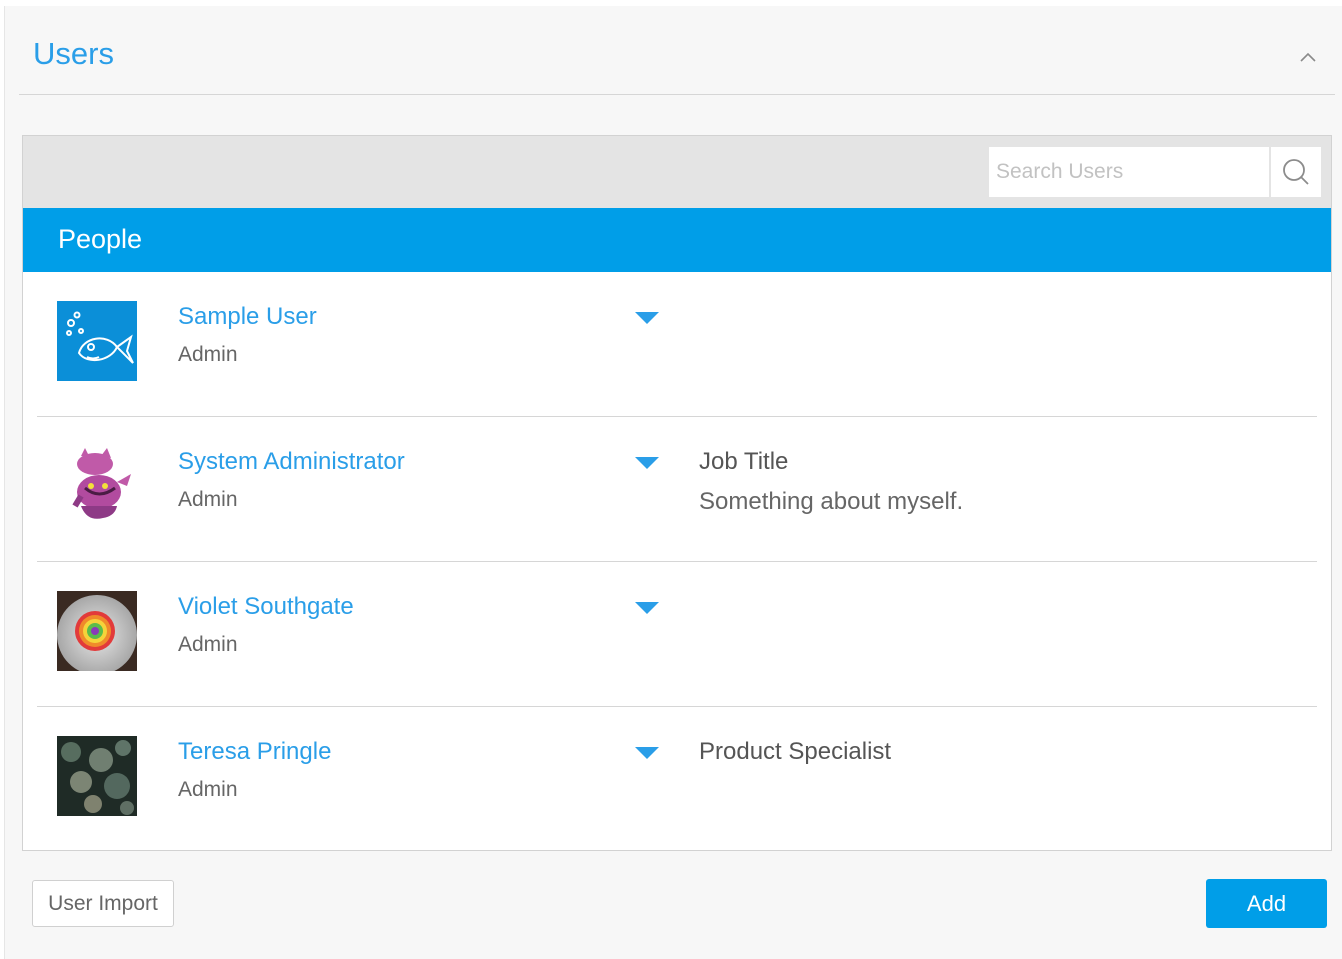 The width and height of the screenshot is (1342, 959). I want to click on bokeh-avatar-image, so click(97, 776).